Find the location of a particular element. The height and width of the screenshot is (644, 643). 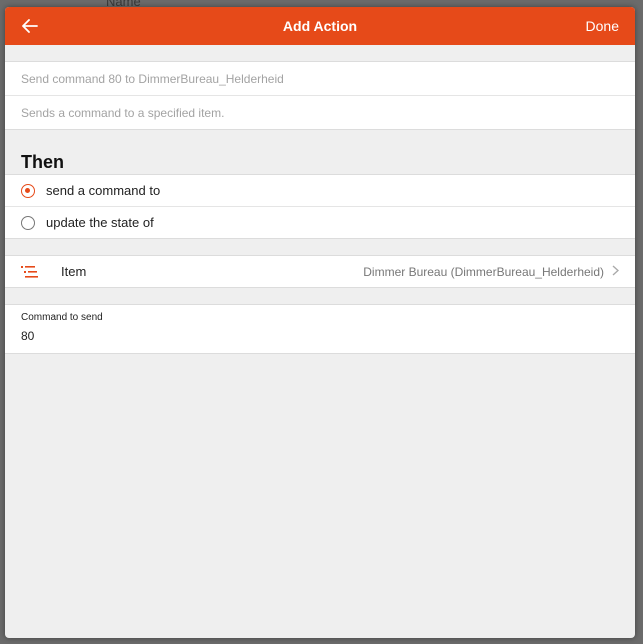

description-input: Sends a command to a specified item. is located at coordinates (320, 112).